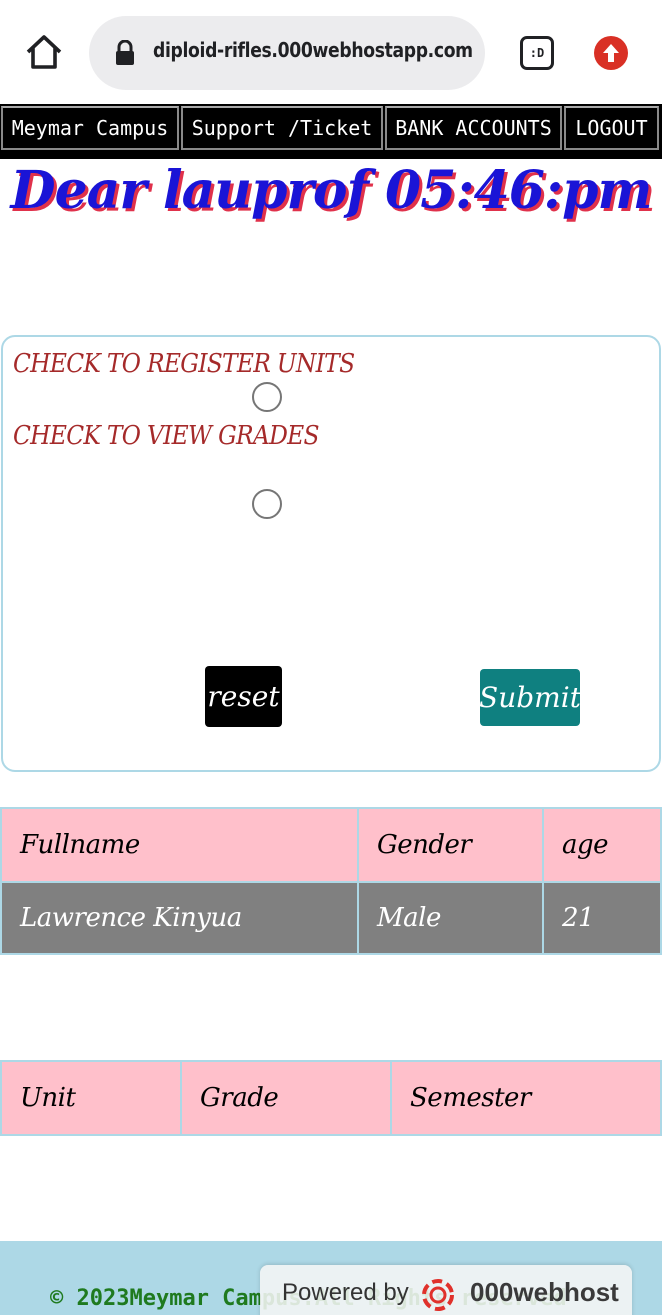  What do you see at coordinates (345, 1292) in the screenshot?
I see `powered-by-text: Powered by` at bounding box center [345, 1292].